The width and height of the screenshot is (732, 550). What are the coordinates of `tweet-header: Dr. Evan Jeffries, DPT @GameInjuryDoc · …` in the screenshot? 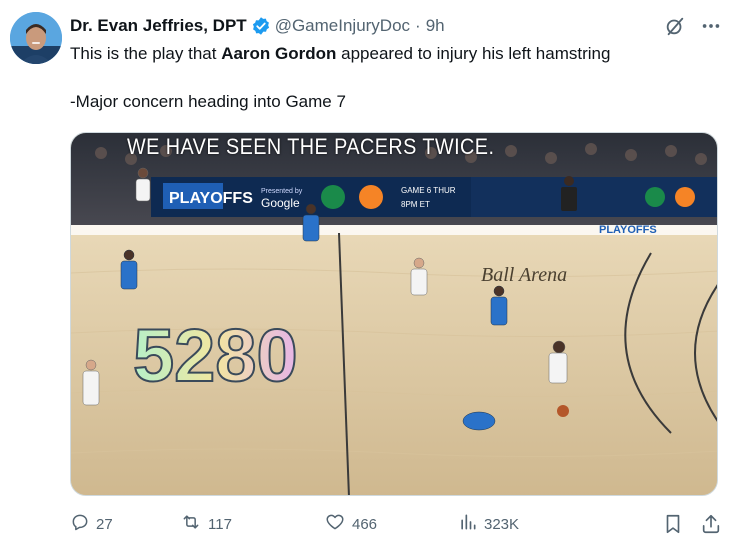 It's located at (396, 26).